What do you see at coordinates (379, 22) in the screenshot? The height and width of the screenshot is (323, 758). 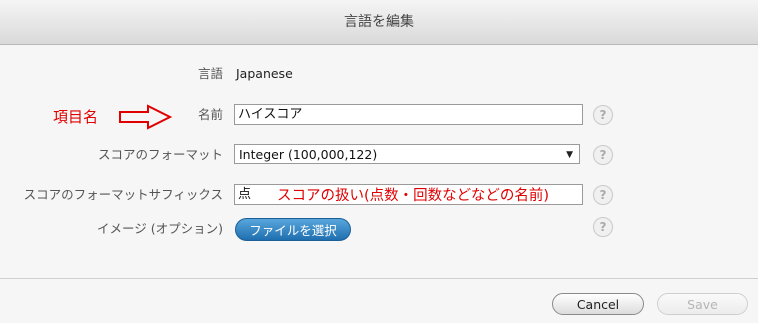 I see `dialog-title: 言語を編集` at bounding box center [379, 22].